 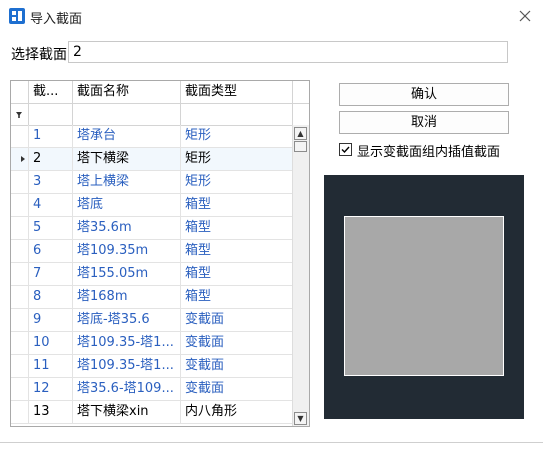 I want to click on cancel-button: 取消, so click(x=424, y=122).